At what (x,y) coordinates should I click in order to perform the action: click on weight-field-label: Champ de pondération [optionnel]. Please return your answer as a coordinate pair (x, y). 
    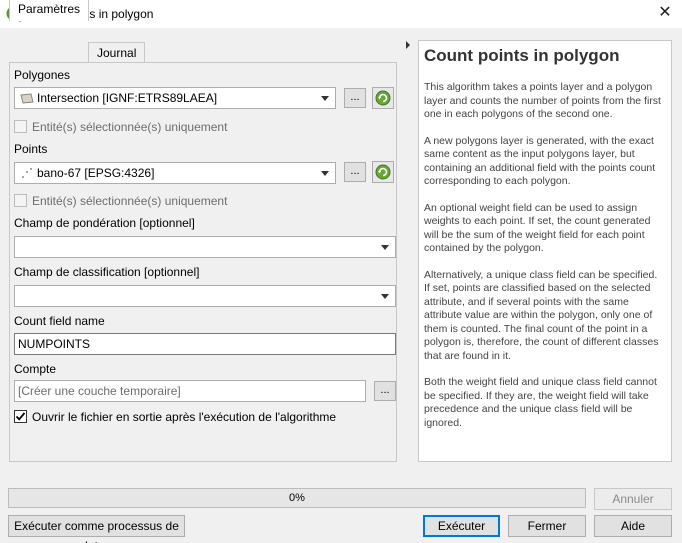
    Looking at the image, I should click on (104, 223).